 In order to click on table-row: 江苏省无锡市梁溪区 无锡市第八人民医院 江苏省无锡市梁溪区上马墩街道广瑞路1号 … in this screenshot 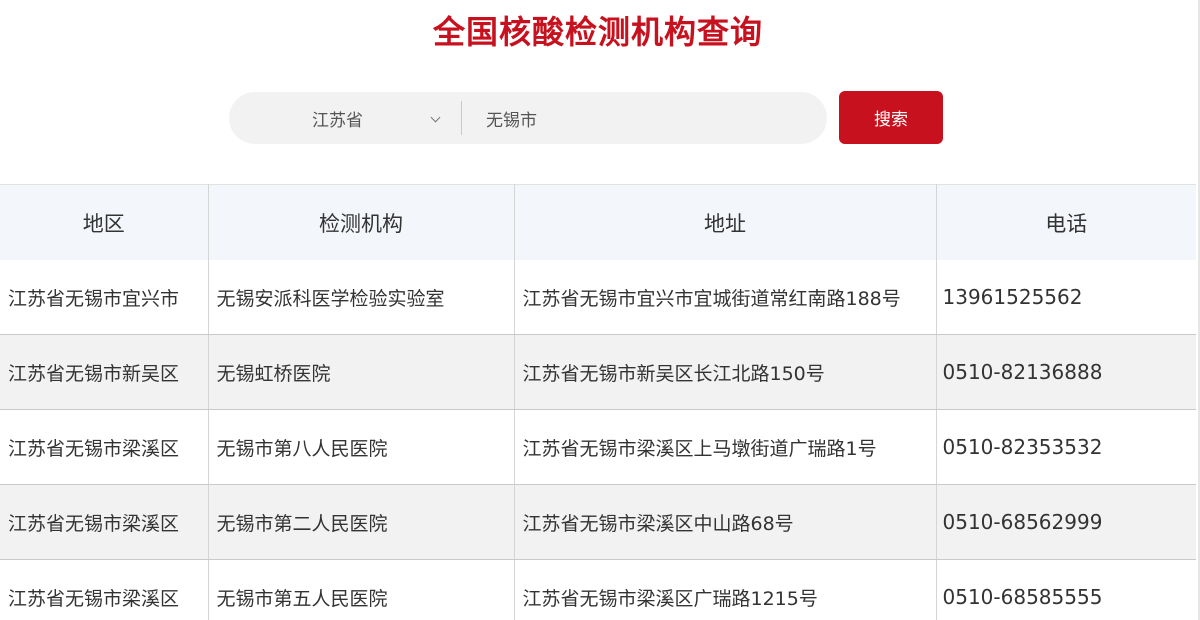, I will do `click(598, 447)`.